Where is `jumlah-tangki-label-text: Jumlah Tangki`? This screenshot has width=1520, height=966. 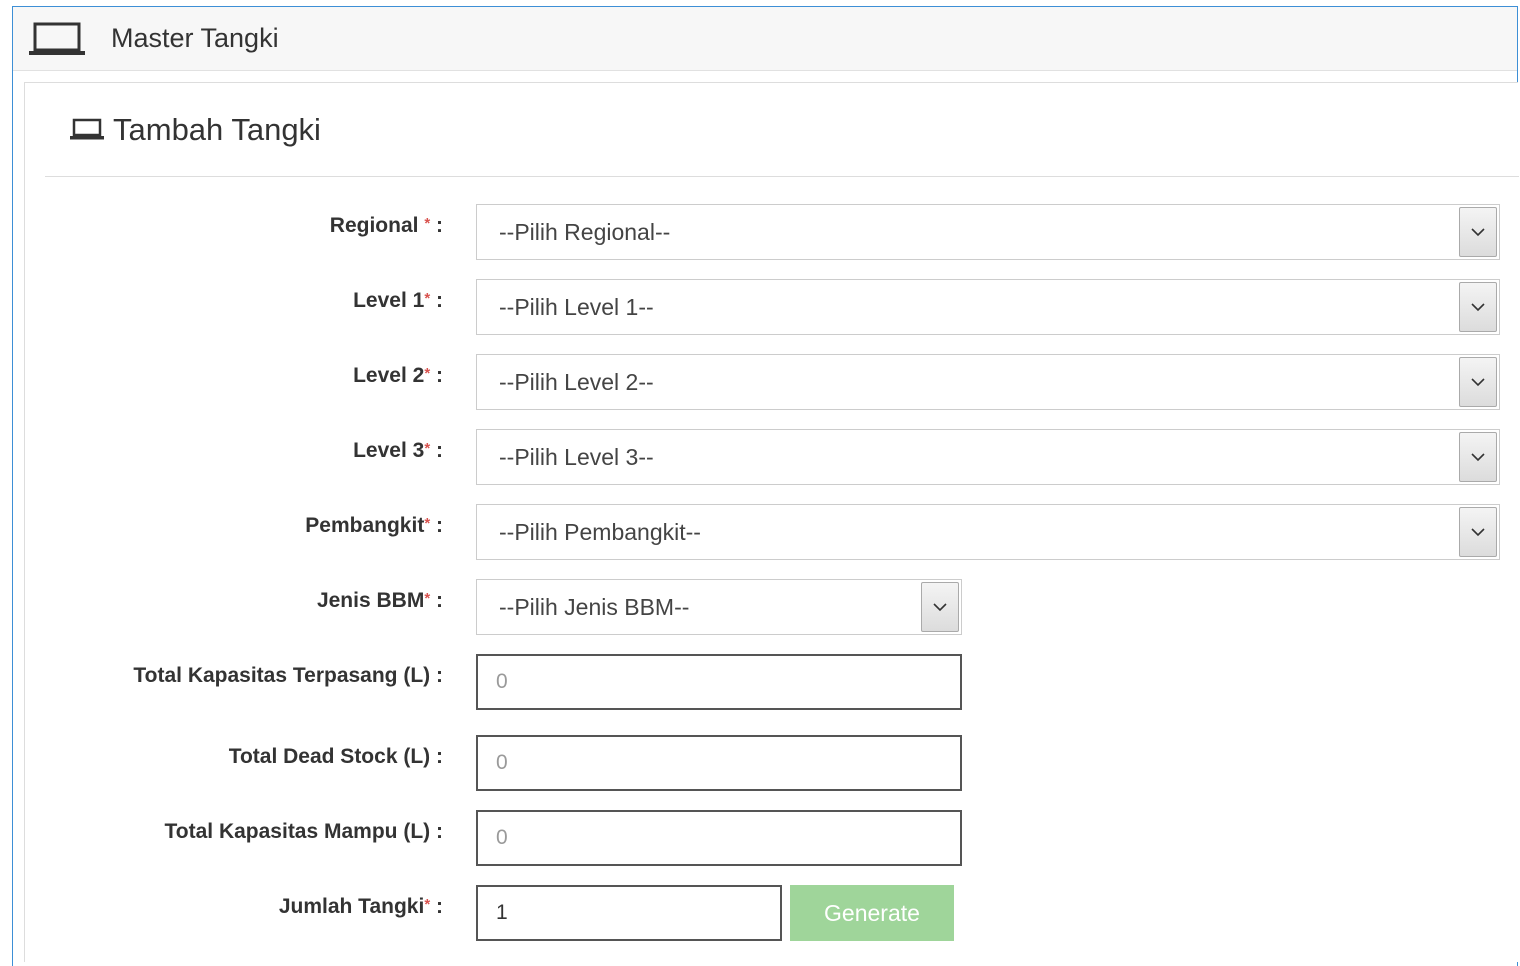 jumlah-tangki-label-text: Jumlah Tangki is located at coordinates (351, 906).